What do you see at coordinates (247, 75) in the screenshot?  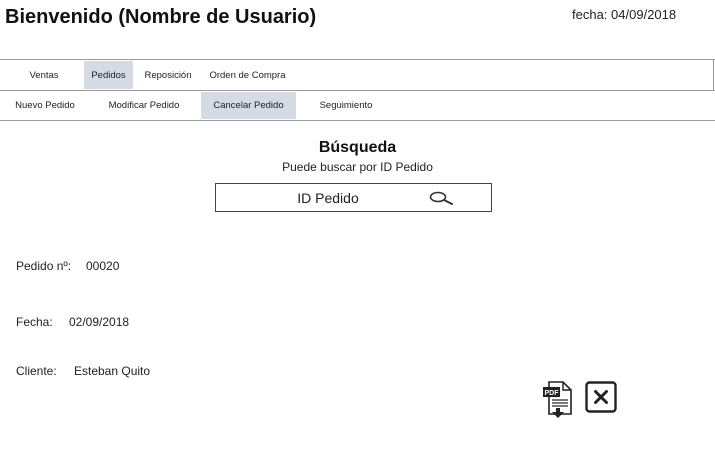 I see `tab-orden-de-compra: Orden de Compra` at bounding box center [247, 75].